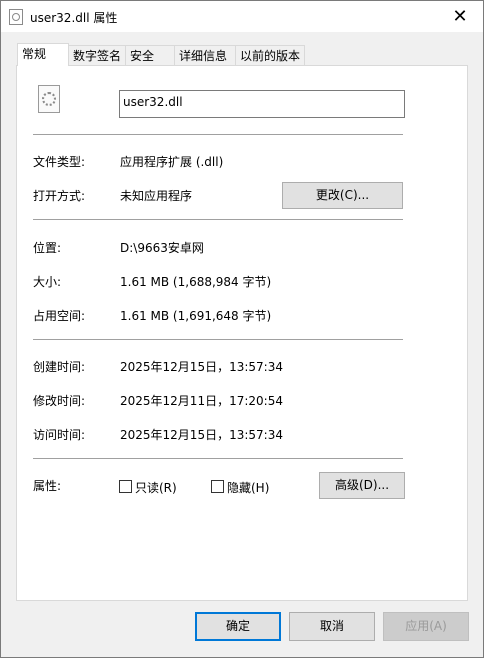  Describe the element at coordinates (196, 282) in the screenshot. I see `size-value: 1.61 MB (1,688,984 字节)` at that location.